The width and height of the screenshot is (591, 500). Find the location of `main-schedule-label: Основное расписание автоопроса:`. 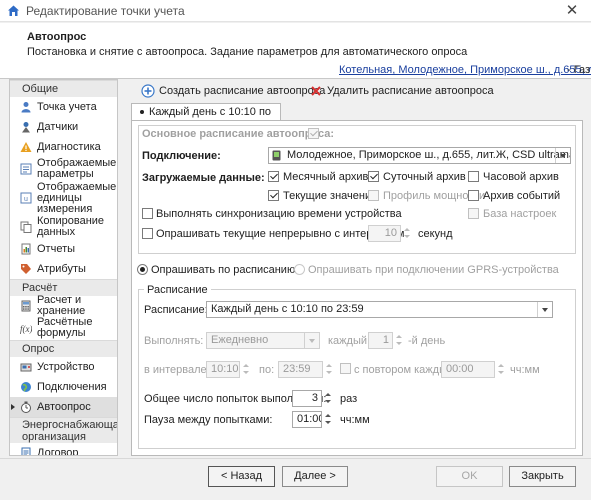

main-schedule-label: Основное расписание автоопроса: is located at coordinates (238, 134).